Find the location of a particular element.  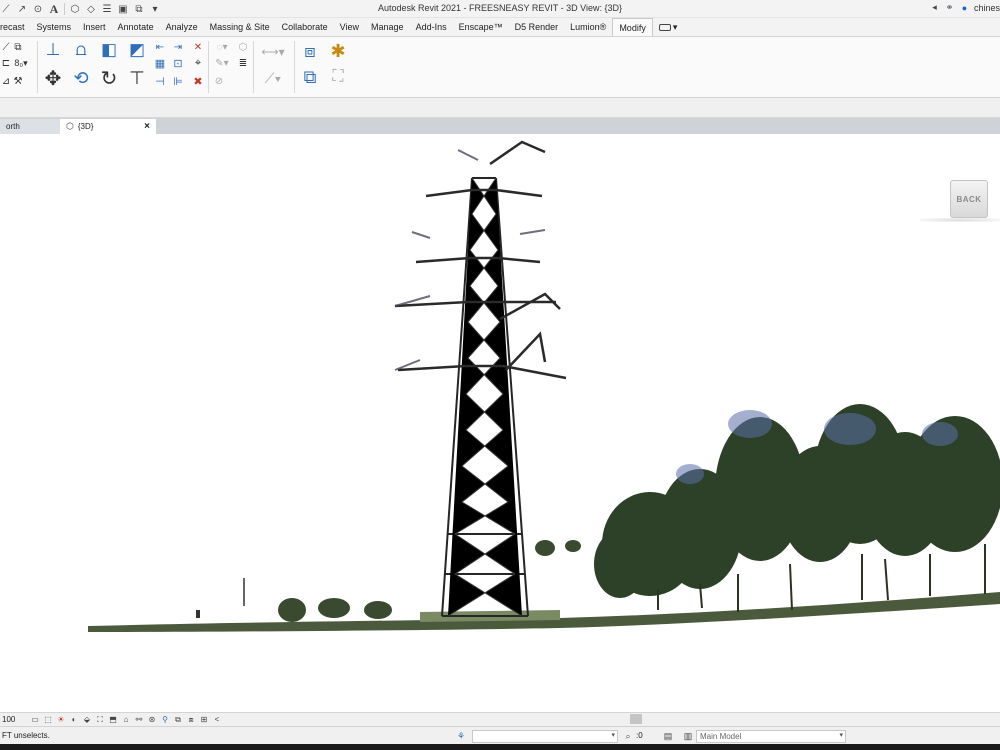

design-options-icon: ▤ is located at coordinates (668, 736).